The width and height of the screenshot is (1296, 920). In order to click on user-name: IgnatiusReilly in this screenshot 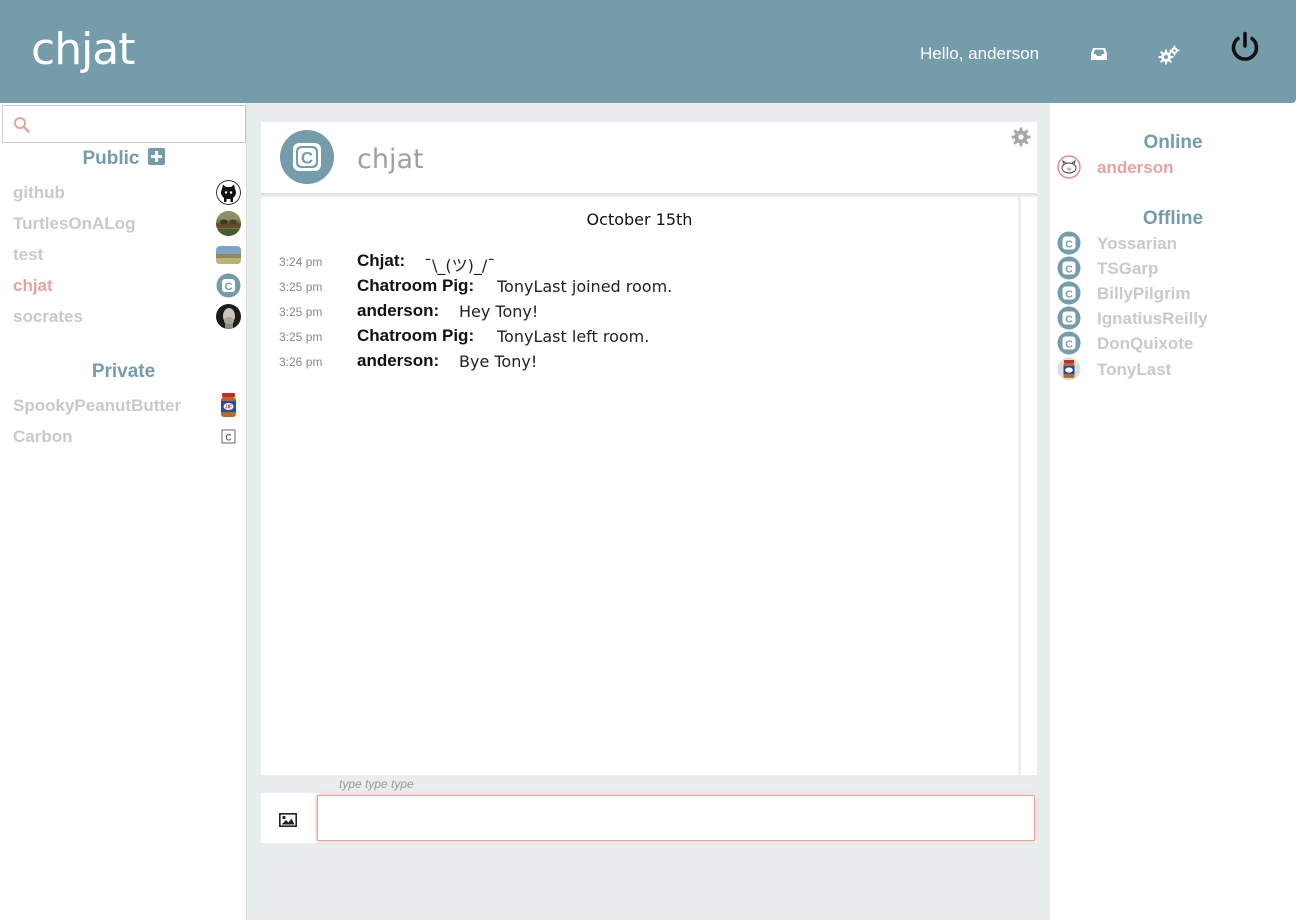, I will do `click(1152, 318)`.